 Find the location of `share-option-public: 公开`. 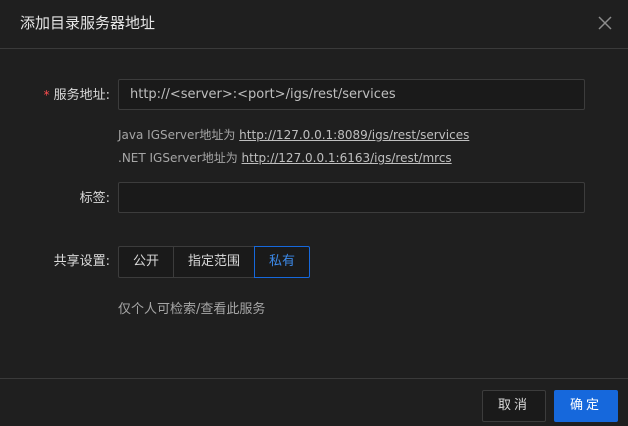

share-option-public: 公开 is located at coordinates (146, 262).